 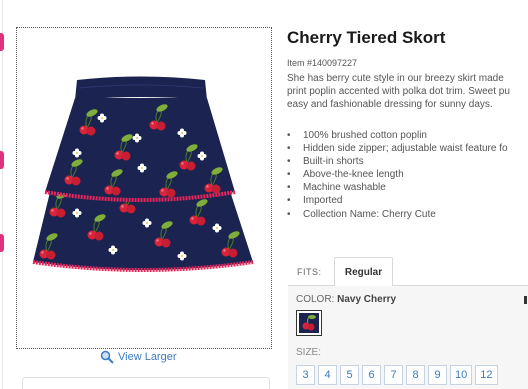 What do you see at coordinates (305, 375) in the screenshot?
I see `size-option-3: 3` at bounding box center [305, 375].